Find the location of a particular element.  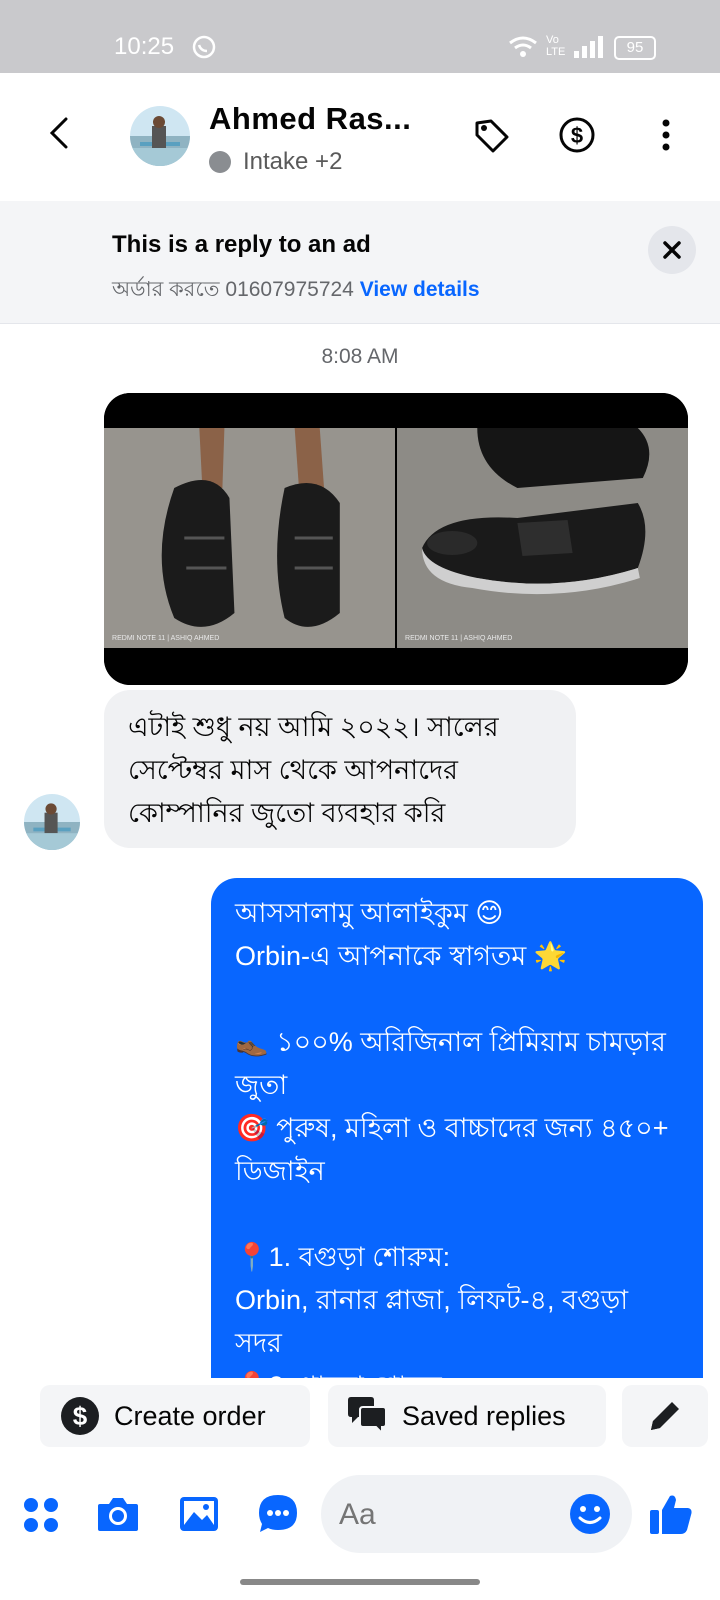

compose-edit-button is located at coordinates (665, 1416).